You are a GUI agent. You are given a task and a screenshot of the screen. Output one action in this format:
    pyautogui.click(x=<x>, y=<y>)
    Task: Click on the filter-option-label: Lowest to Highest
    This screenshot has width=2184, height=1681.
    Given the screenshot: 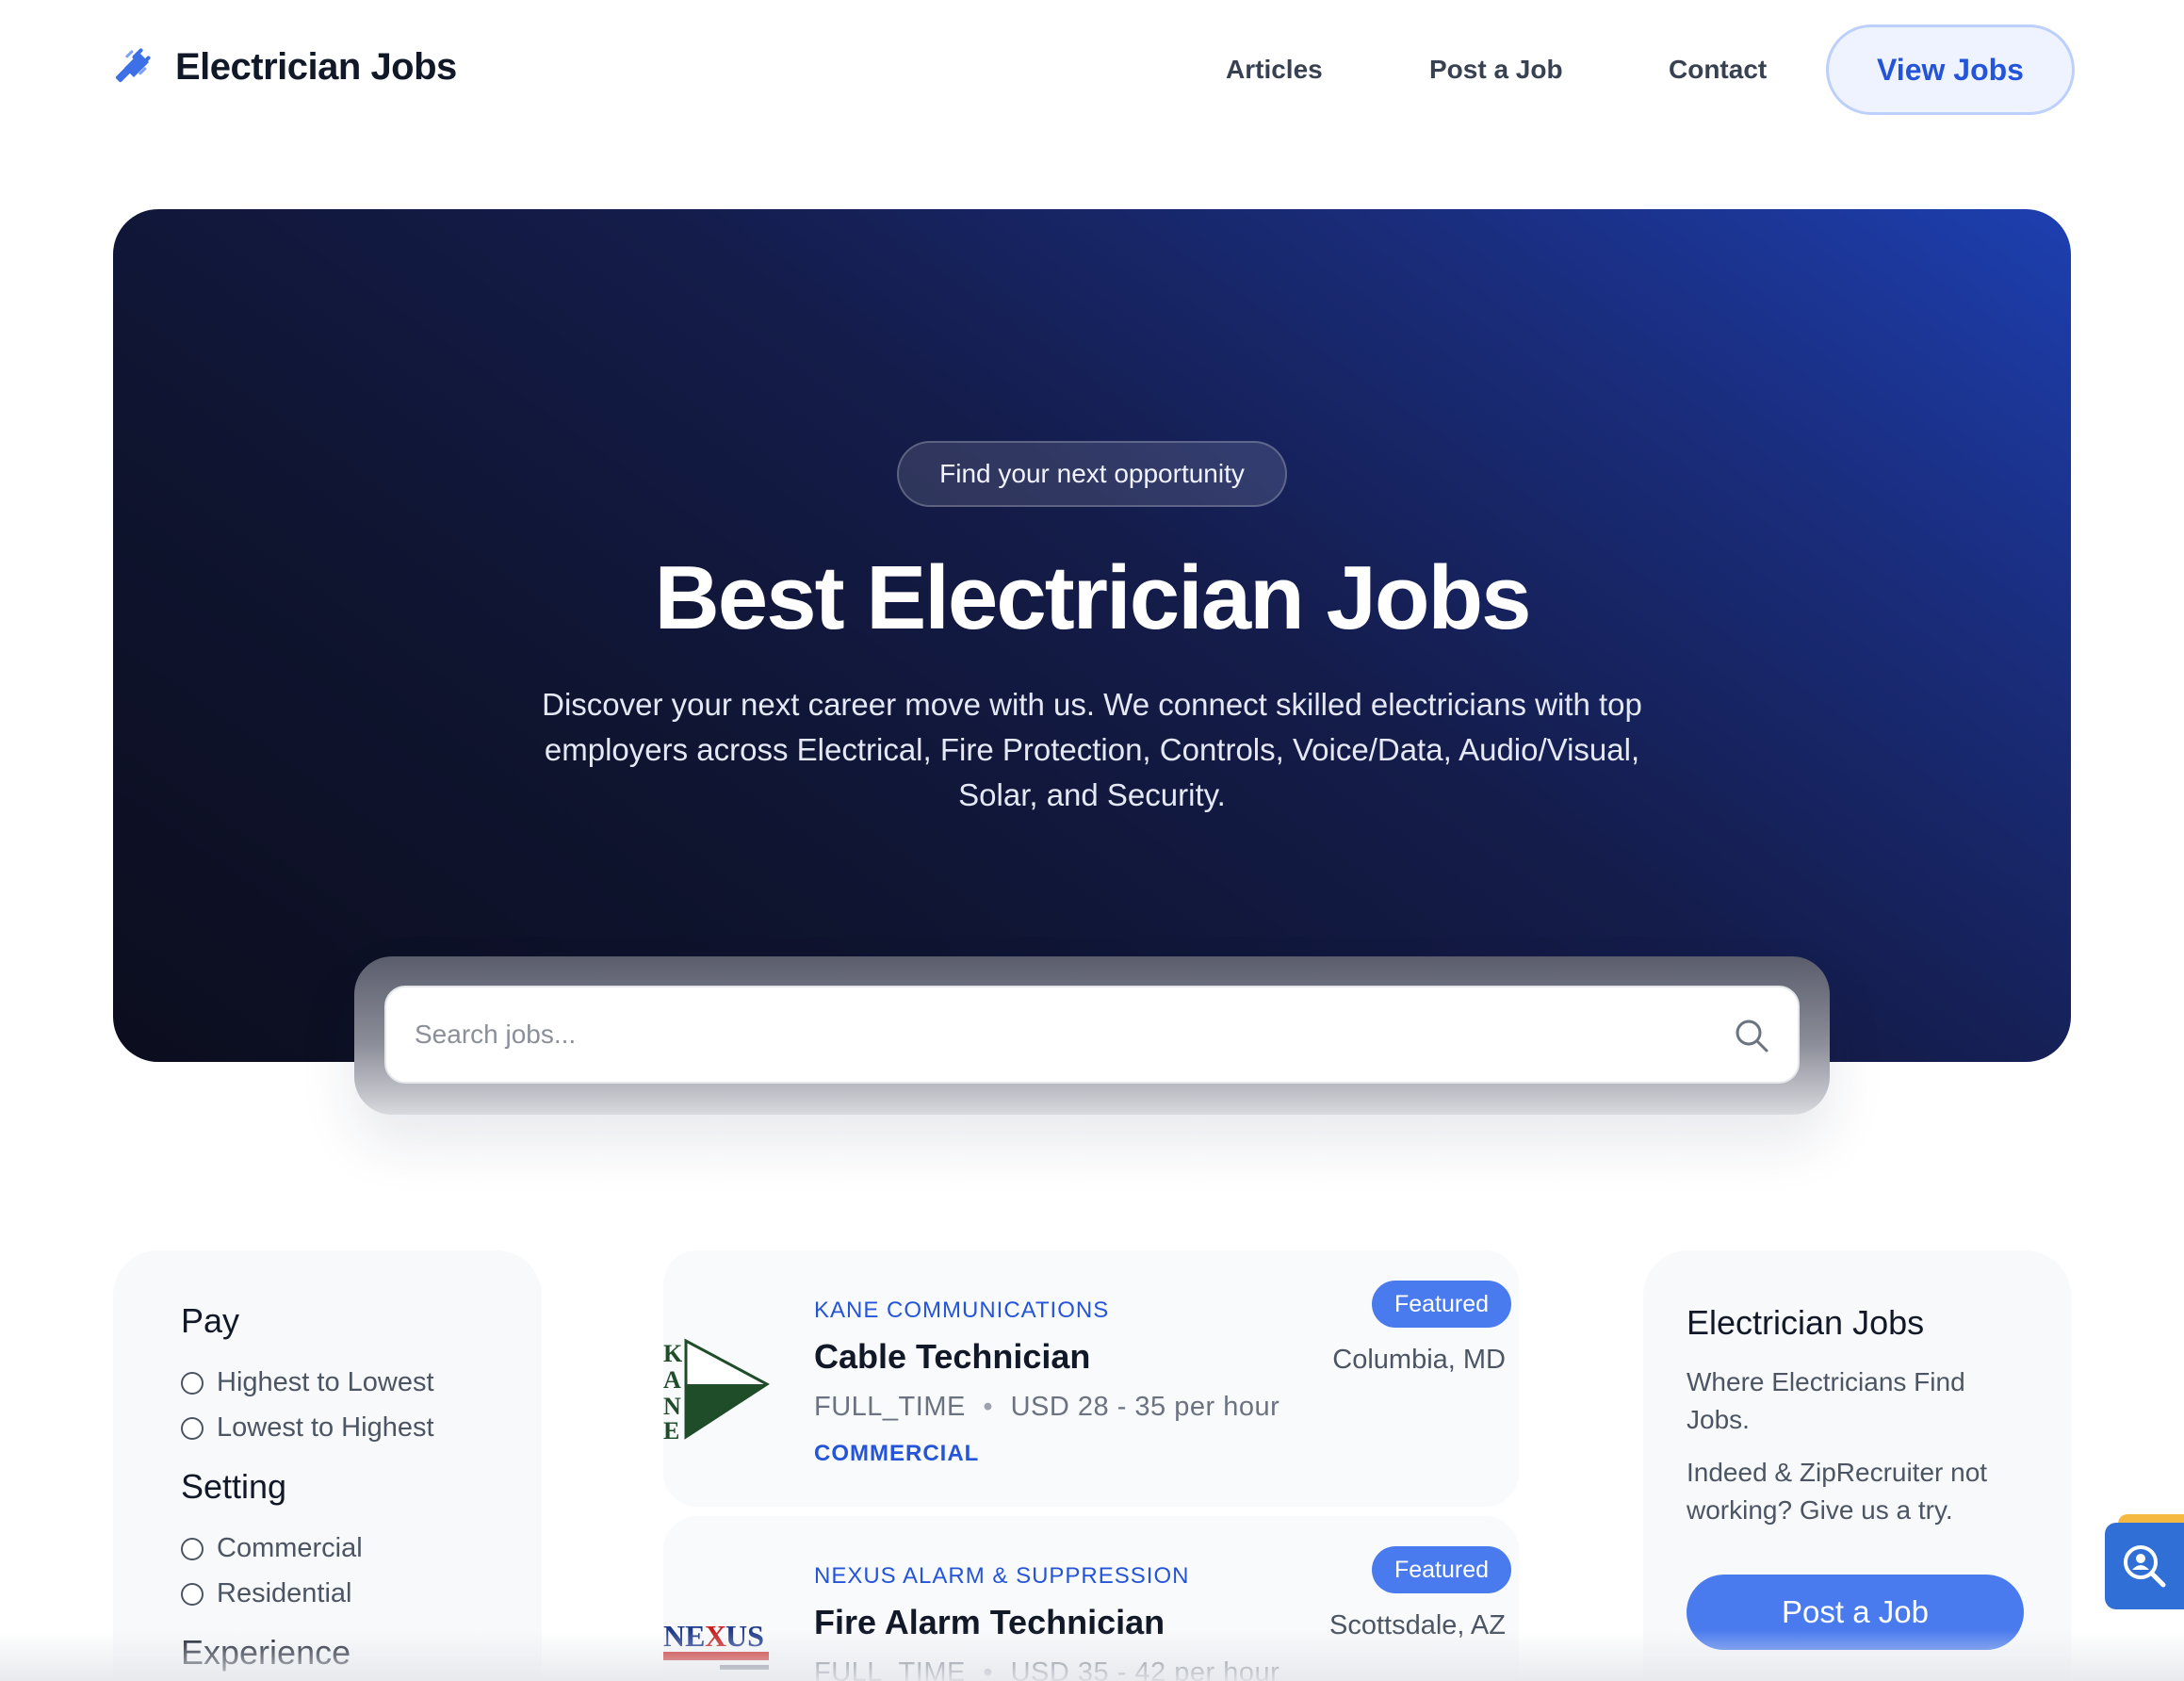 What is the action you would take?
    pyautogui.click(x=325, y=1427)
    